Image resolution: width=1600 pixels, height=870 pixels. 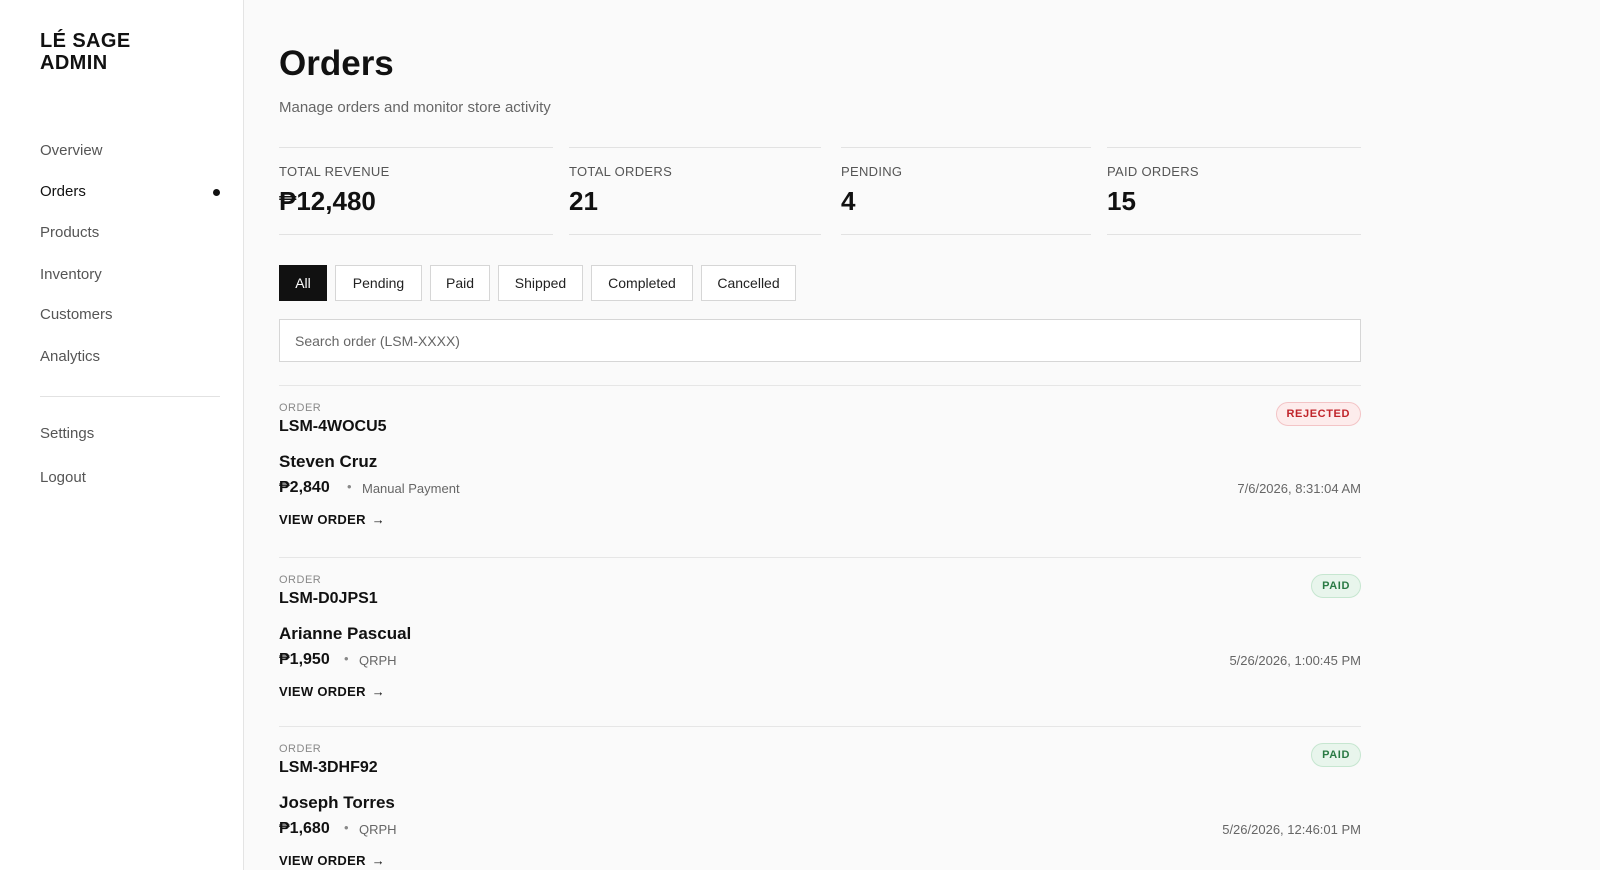 What do you see at coordinates (621, 171) in the screenshot?
I see `stat-label: TOTAL ORDERS` at bounding box center [621, 171].